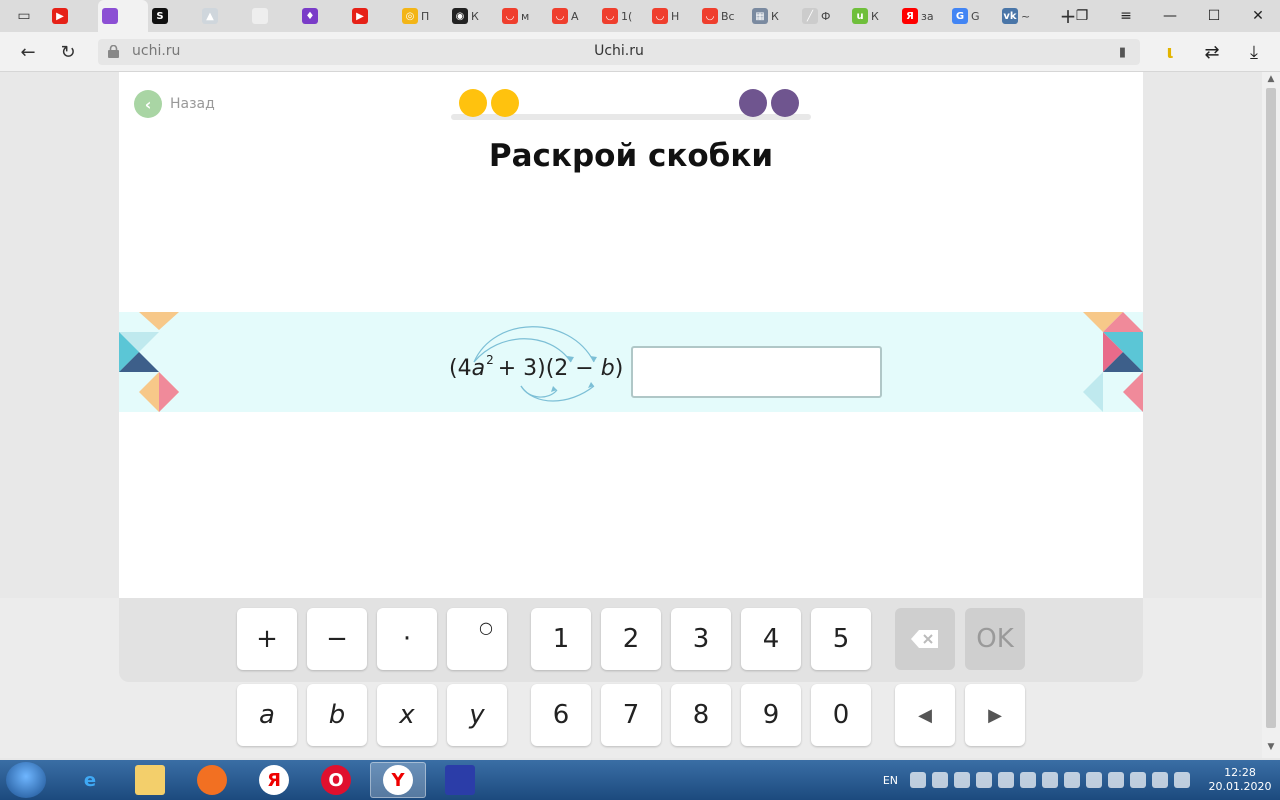 The height and width of the screenshot is (800, 1280). I want to click on taskbar-firefox, so click(212, 780).